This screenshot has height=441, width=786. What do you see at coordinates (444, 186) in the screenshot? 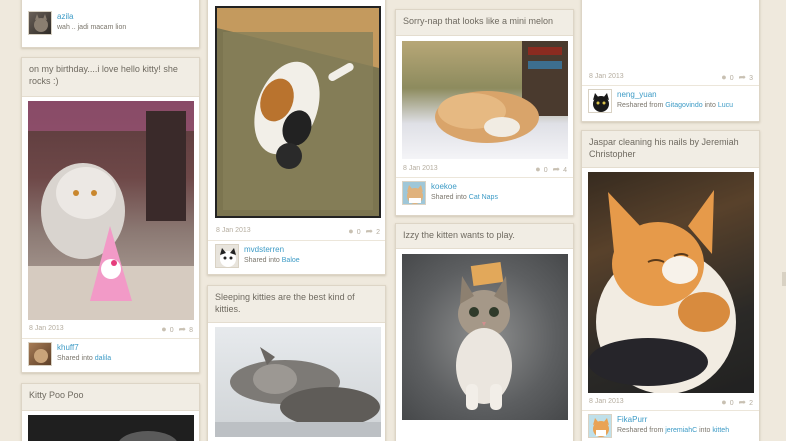
I see `username: koekoe` at bounding box center [444, 186].